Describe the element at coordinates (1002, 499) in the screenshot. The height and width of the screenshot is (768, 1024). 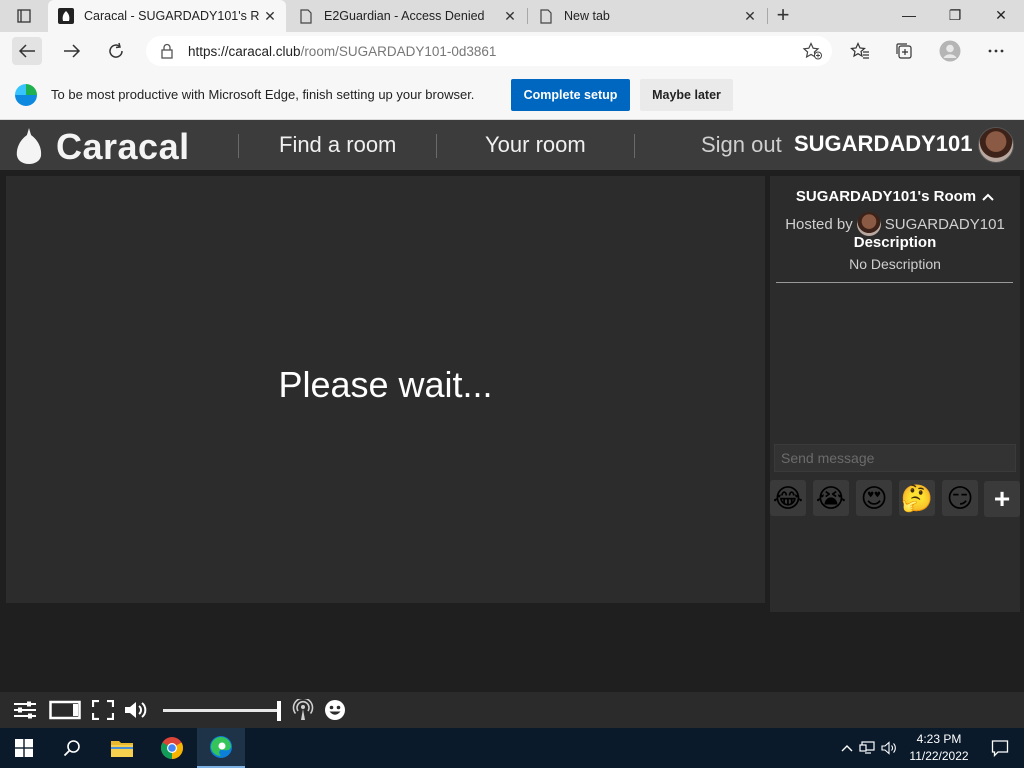
I see `add-emoji-button: +` at that location.